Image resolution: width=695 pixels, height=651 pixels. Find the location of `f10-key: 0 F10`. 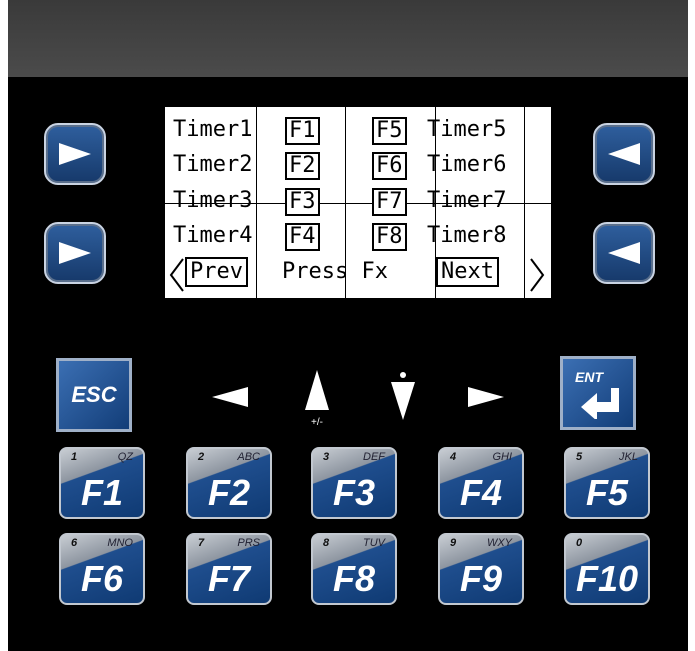

f10-key: 0 F10 is located at coordinates (607, 569).